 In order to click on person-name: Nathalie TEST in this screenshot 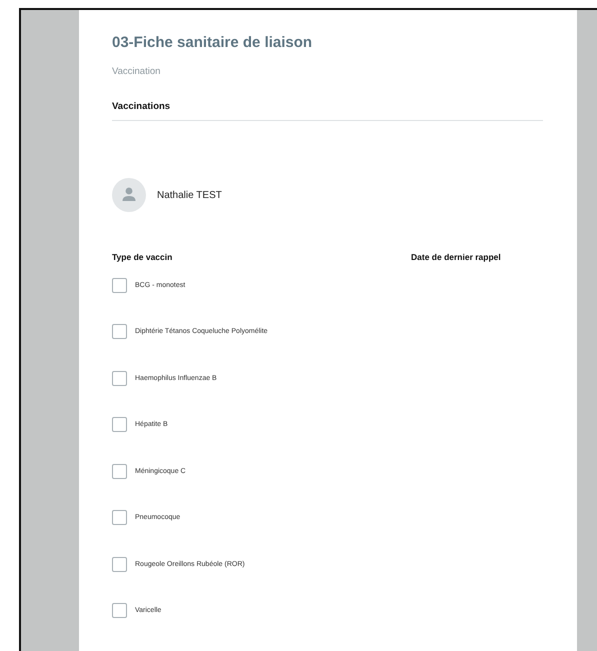, I will do `click(189, 195)`.